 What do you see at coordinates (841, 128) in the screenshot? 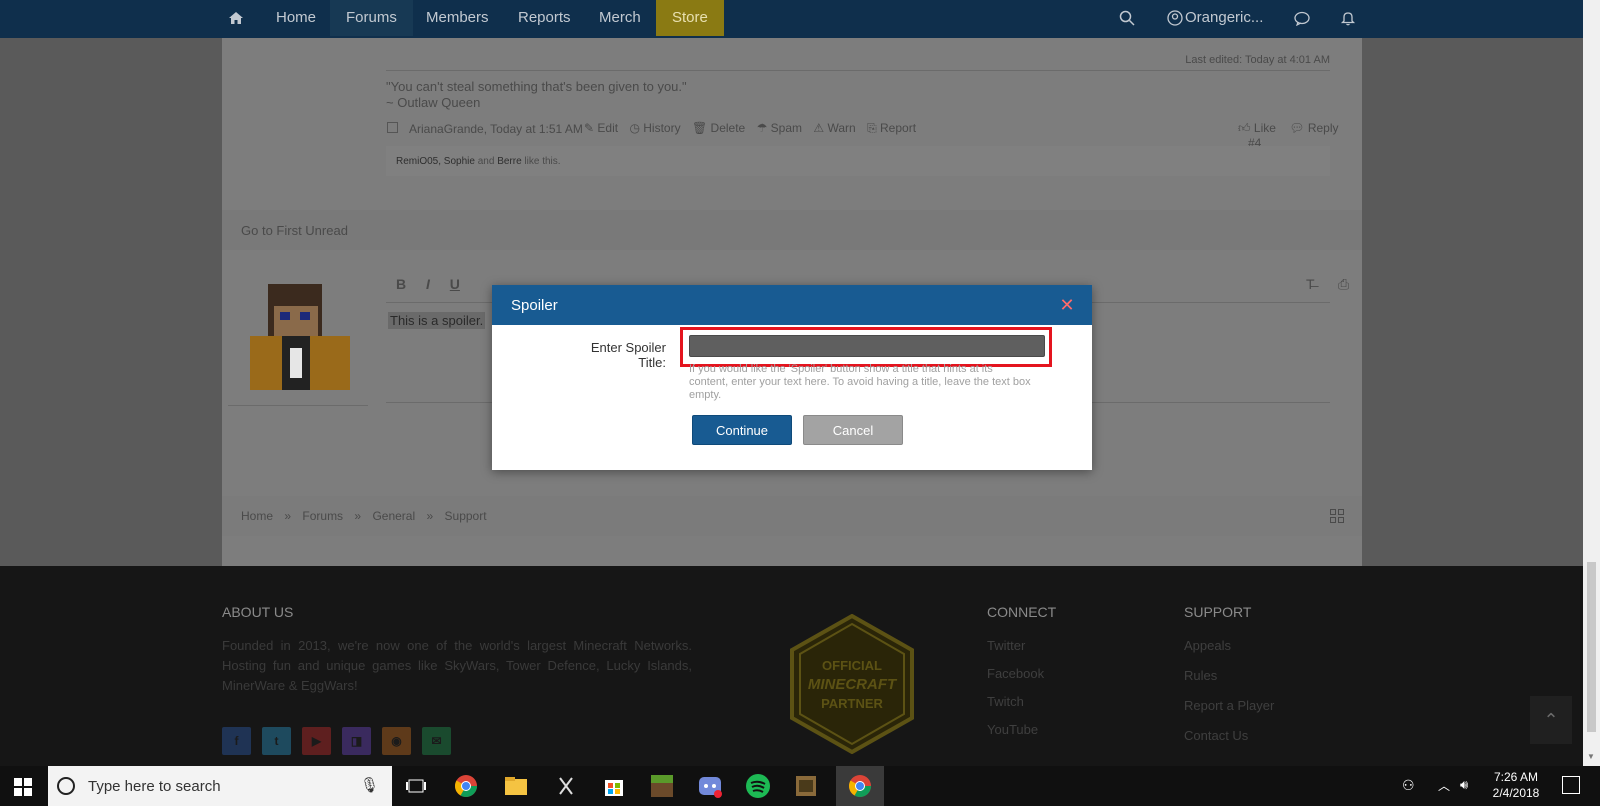
I see `warn-link: Warn` at bounding box center [841, 128].